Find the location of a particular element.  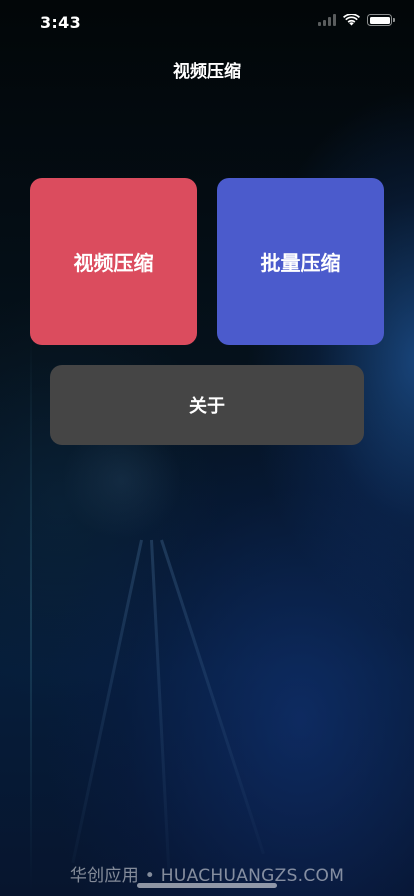

about-button: 关于 is located at coordinates (207, 405).